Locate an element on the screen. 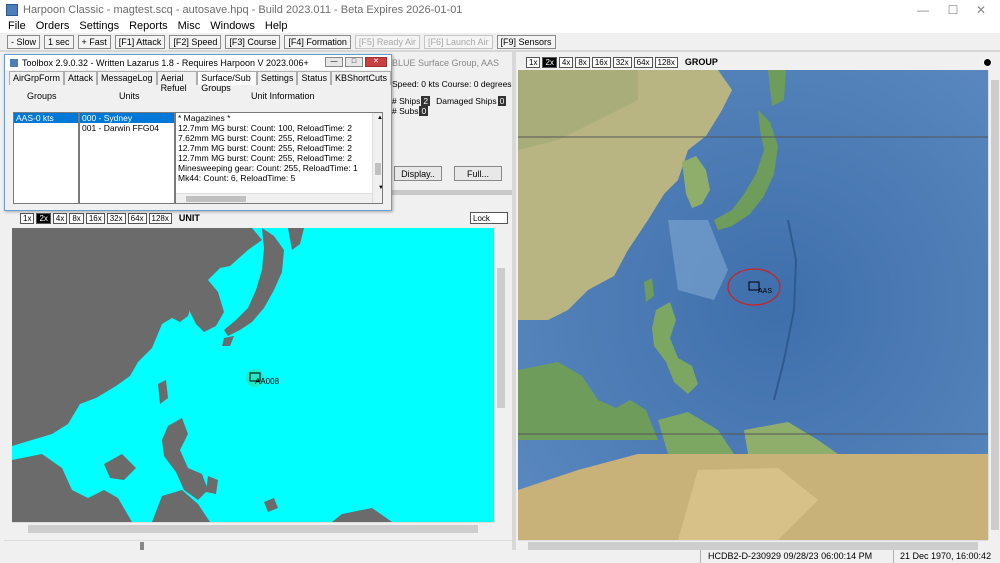 The height and width of the screenshot is (563, 1000). scroll-down-icon: ▼ is located at coordinates (378, 188).